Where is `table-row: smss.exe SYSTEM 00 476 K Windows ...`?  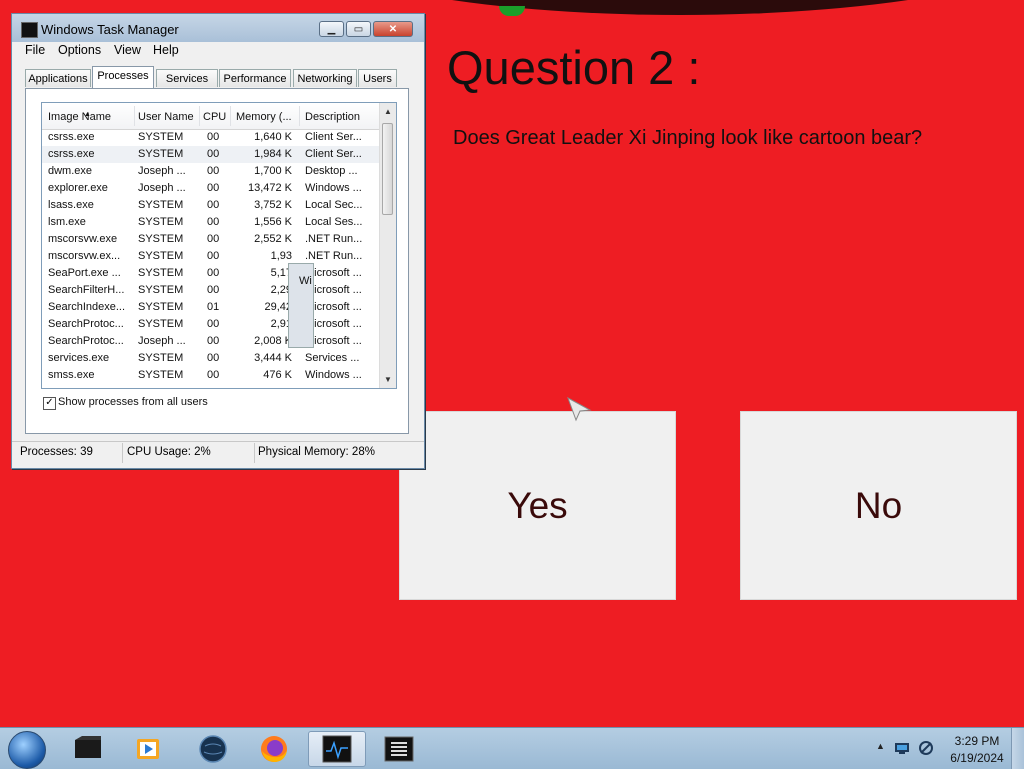
table-row: smss.exe SYSTEM 00 476 K Windows ... is located at coordinates (210, 375).